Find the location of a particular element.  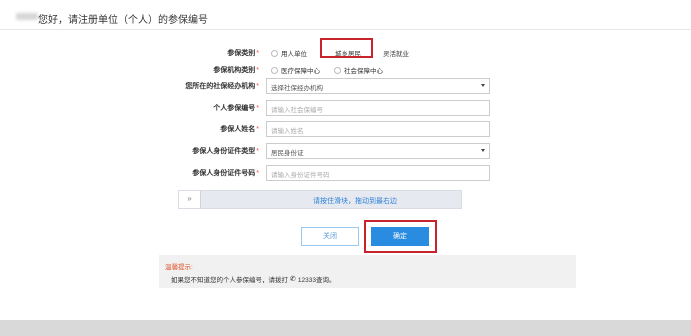

row-id-type: 参保人身份证件类型* 居民身份证 is located at coordinates (345, 151).